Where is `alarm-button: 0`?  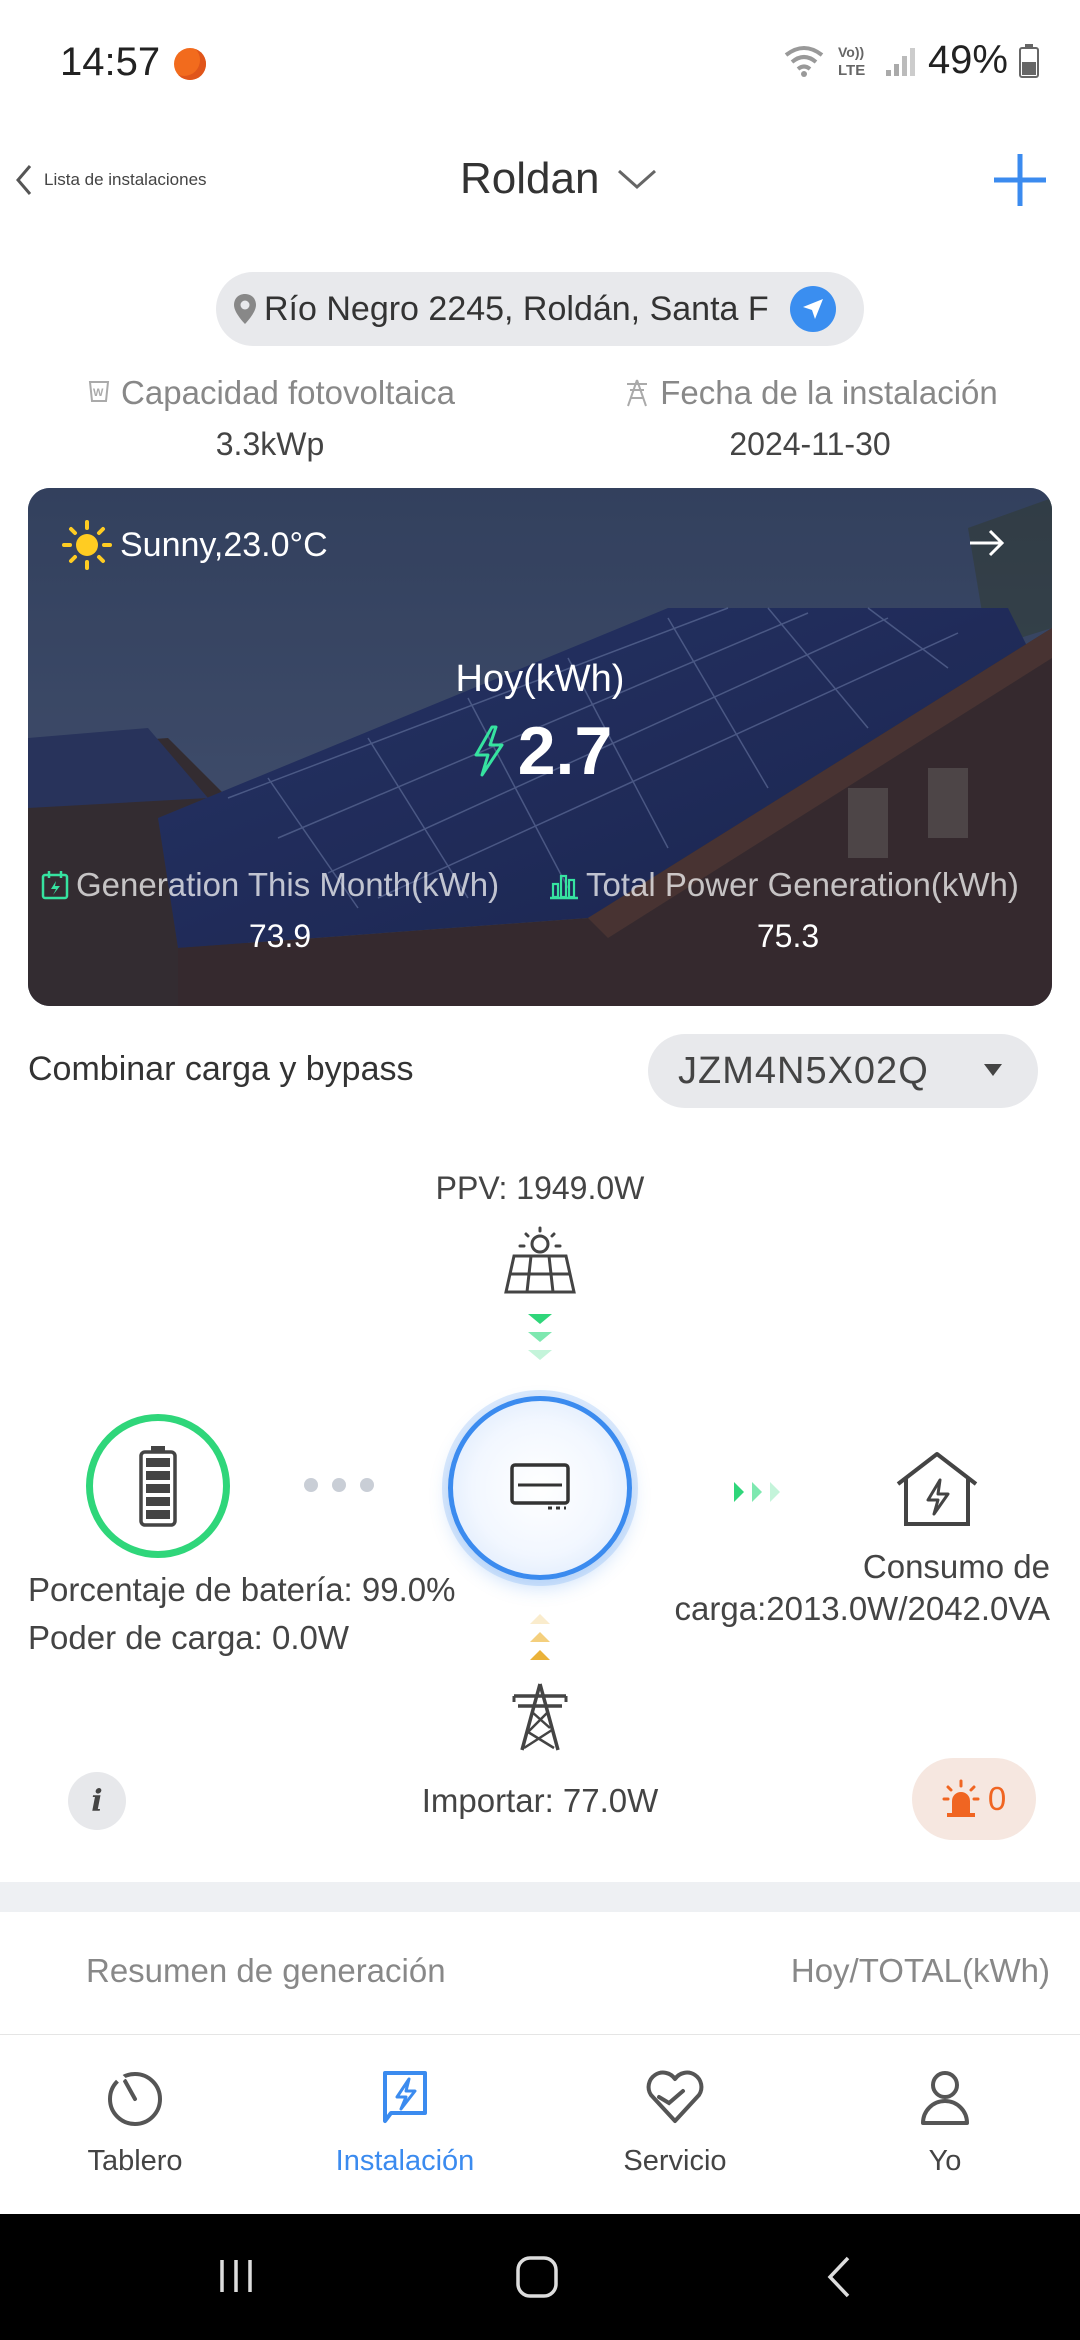 alarm-button: 0 is located at coordinates (974, 1799).